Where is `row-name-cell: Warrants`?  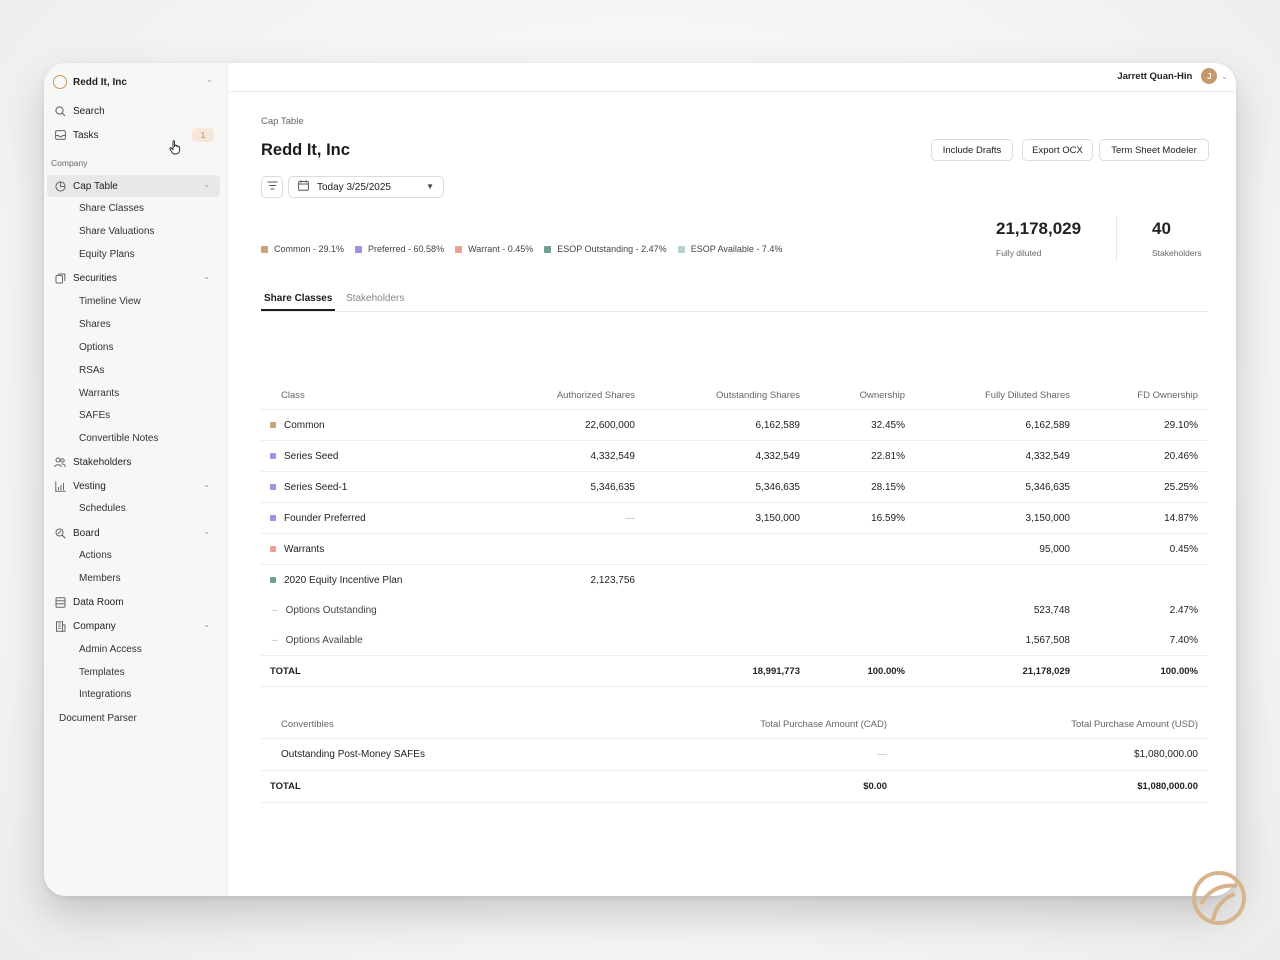 row-name-cell: Warrants is located at coordinates (297, 549).